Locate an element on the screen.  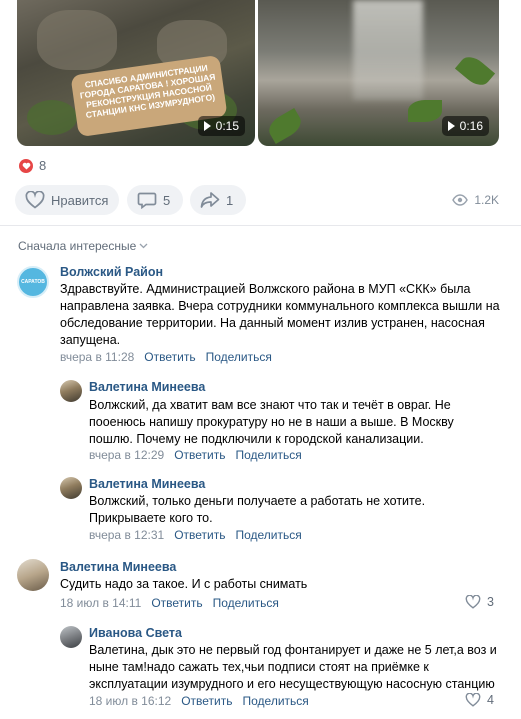
comment-meta: 18 июл в 16:12 Ответить Поделиться is located at coordinates (199, 701).